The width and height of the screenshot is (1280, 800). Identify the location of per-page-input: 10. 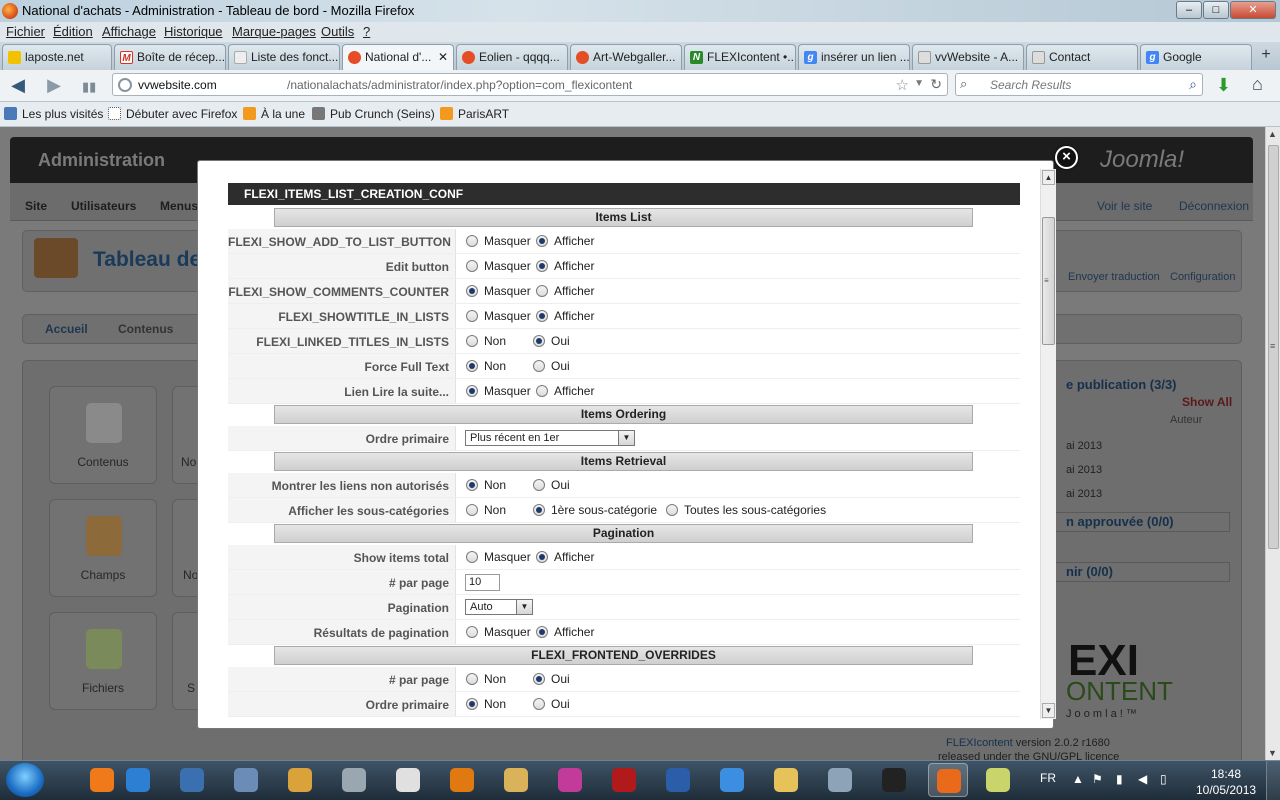
(482, 582).